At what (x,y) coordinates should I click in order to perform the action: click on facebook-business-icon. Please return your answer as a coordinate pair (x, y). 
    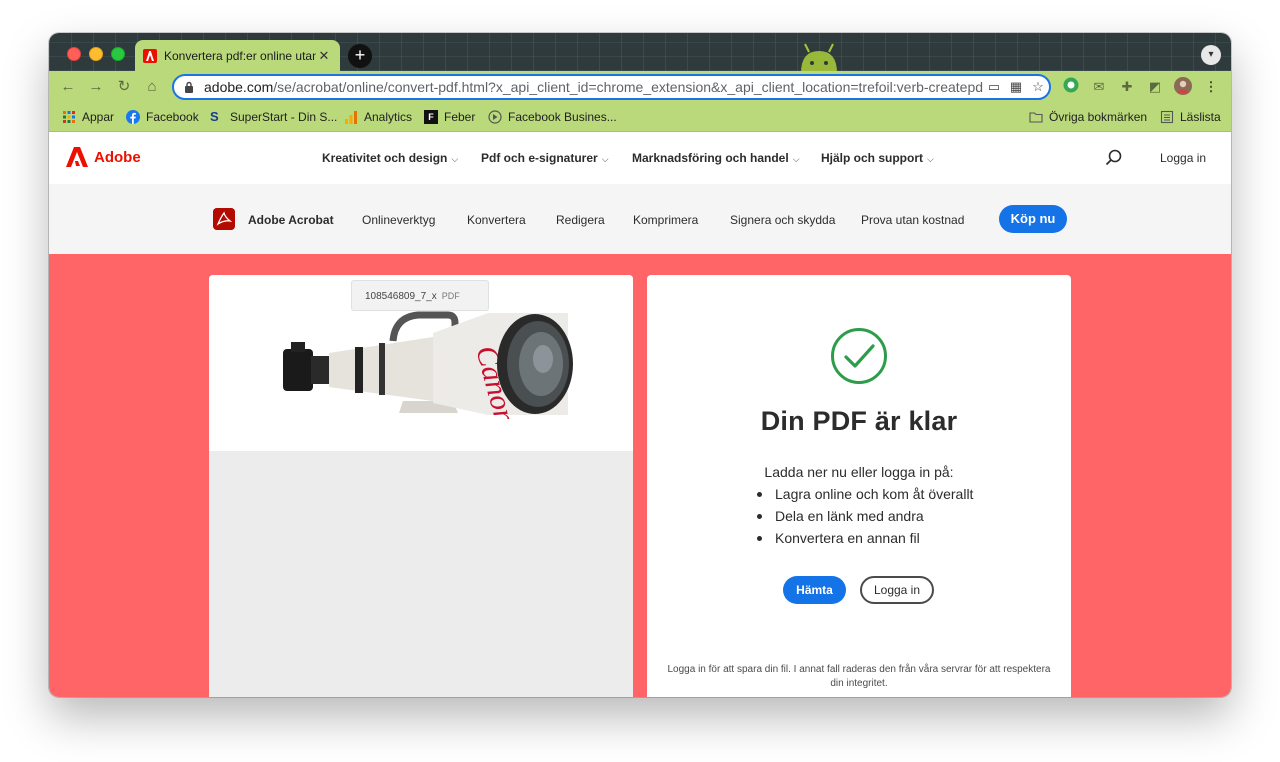
    Looking at the image, I should click on (495, 117).